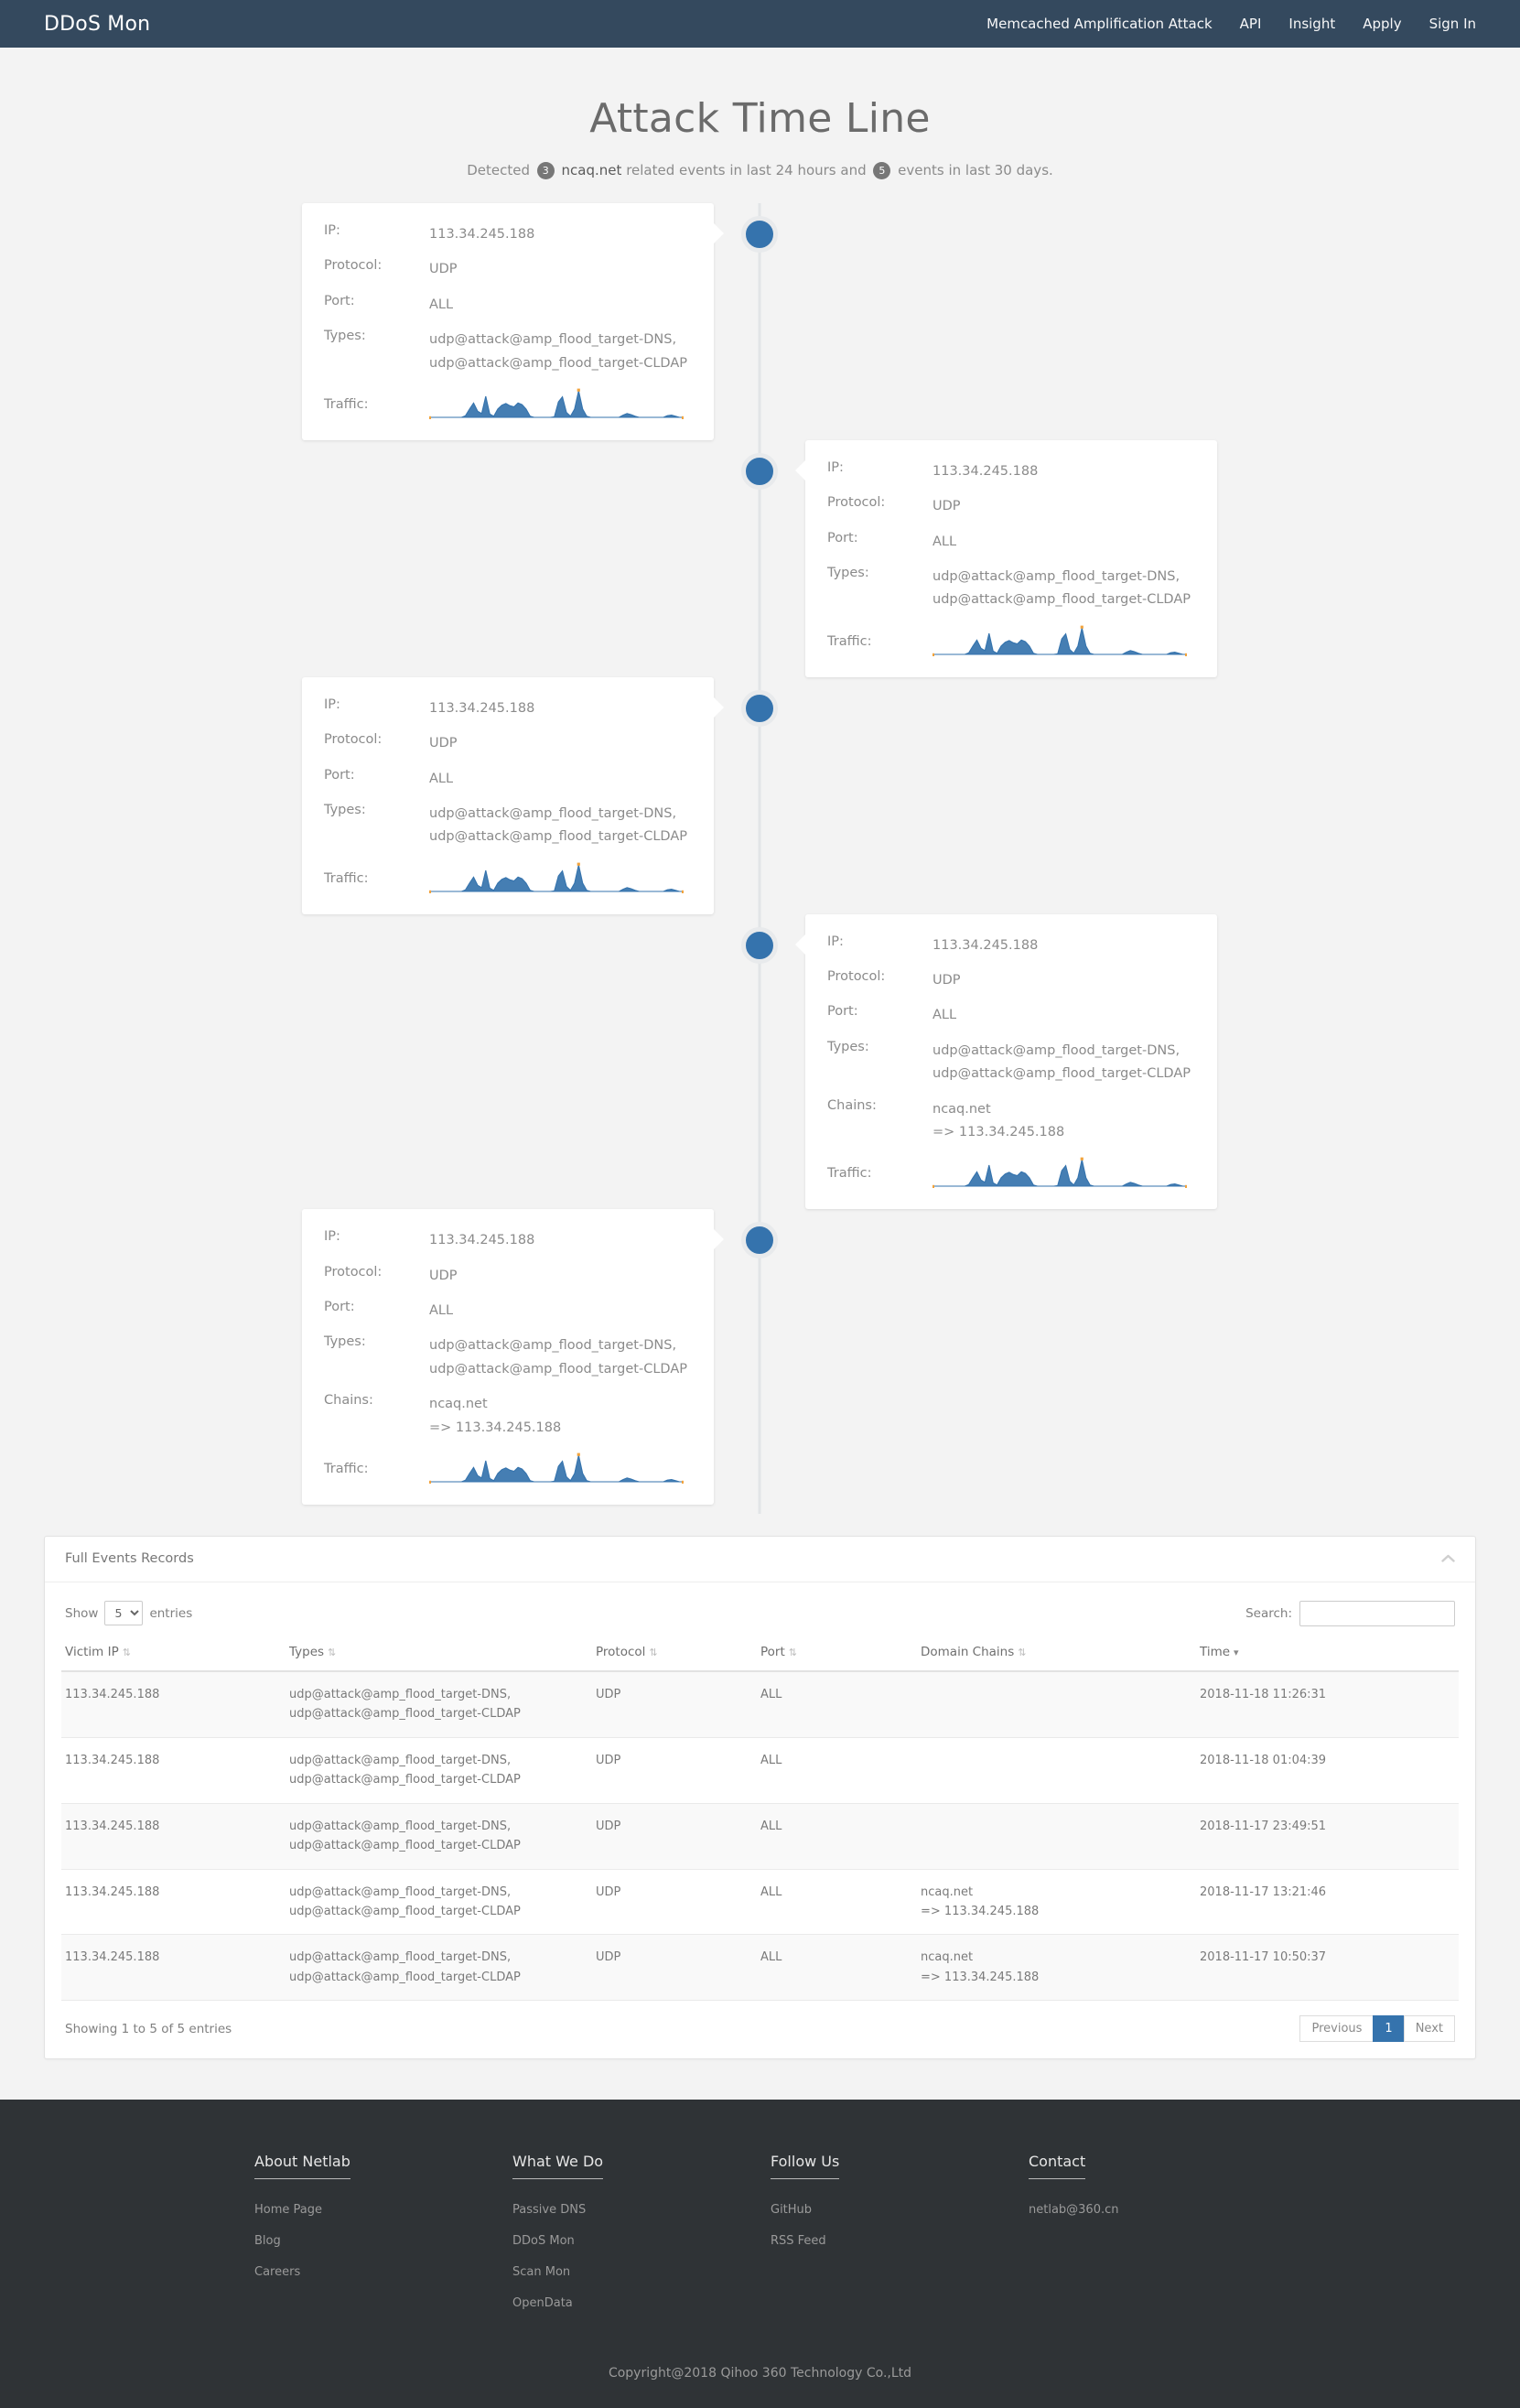  Describe the element at coordinates (545, 170) in the screenshot. I see `count-24h-badge: 3` at that location.